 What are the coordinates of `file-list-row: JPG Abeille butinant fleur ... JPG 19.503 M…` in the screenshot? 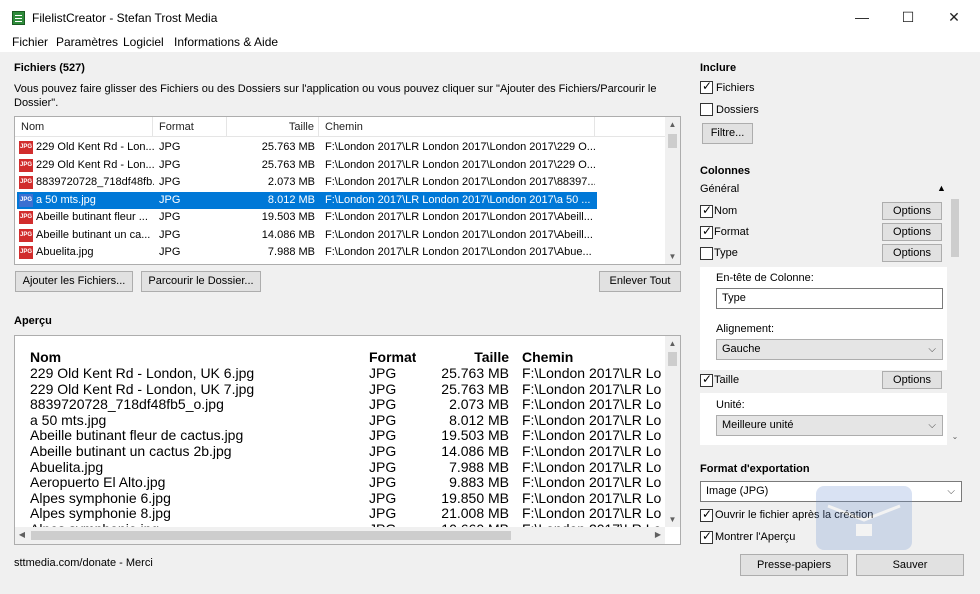 It's located at (307, 217).